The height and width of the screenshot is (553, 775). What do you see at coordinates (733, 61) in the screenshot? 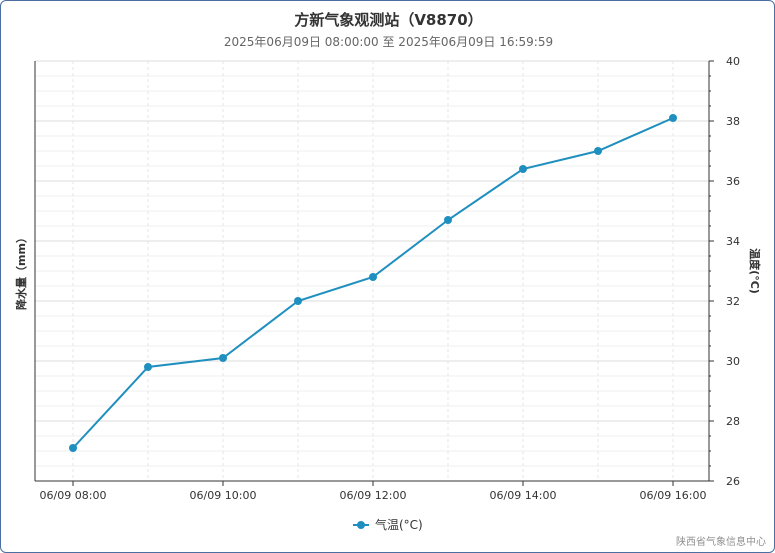
I see `y-tick-label: 40` at bounding box center [733, 61].